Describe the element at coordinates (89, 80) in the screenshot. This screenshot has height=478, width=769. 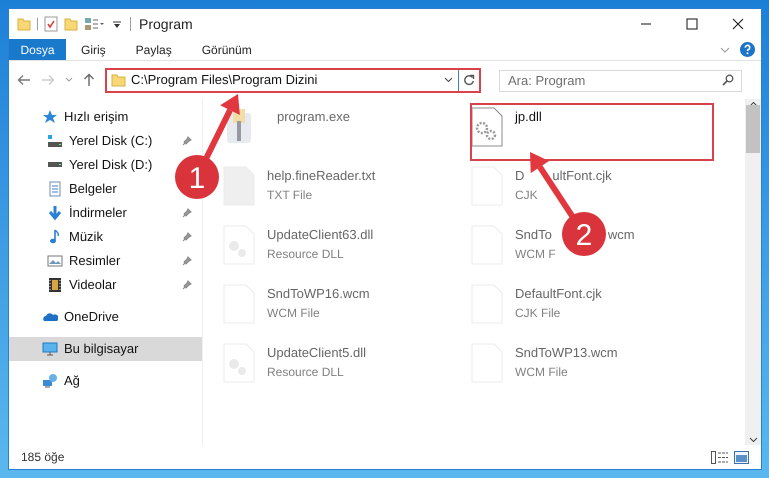
I see `up-arrow-icon` at that location.